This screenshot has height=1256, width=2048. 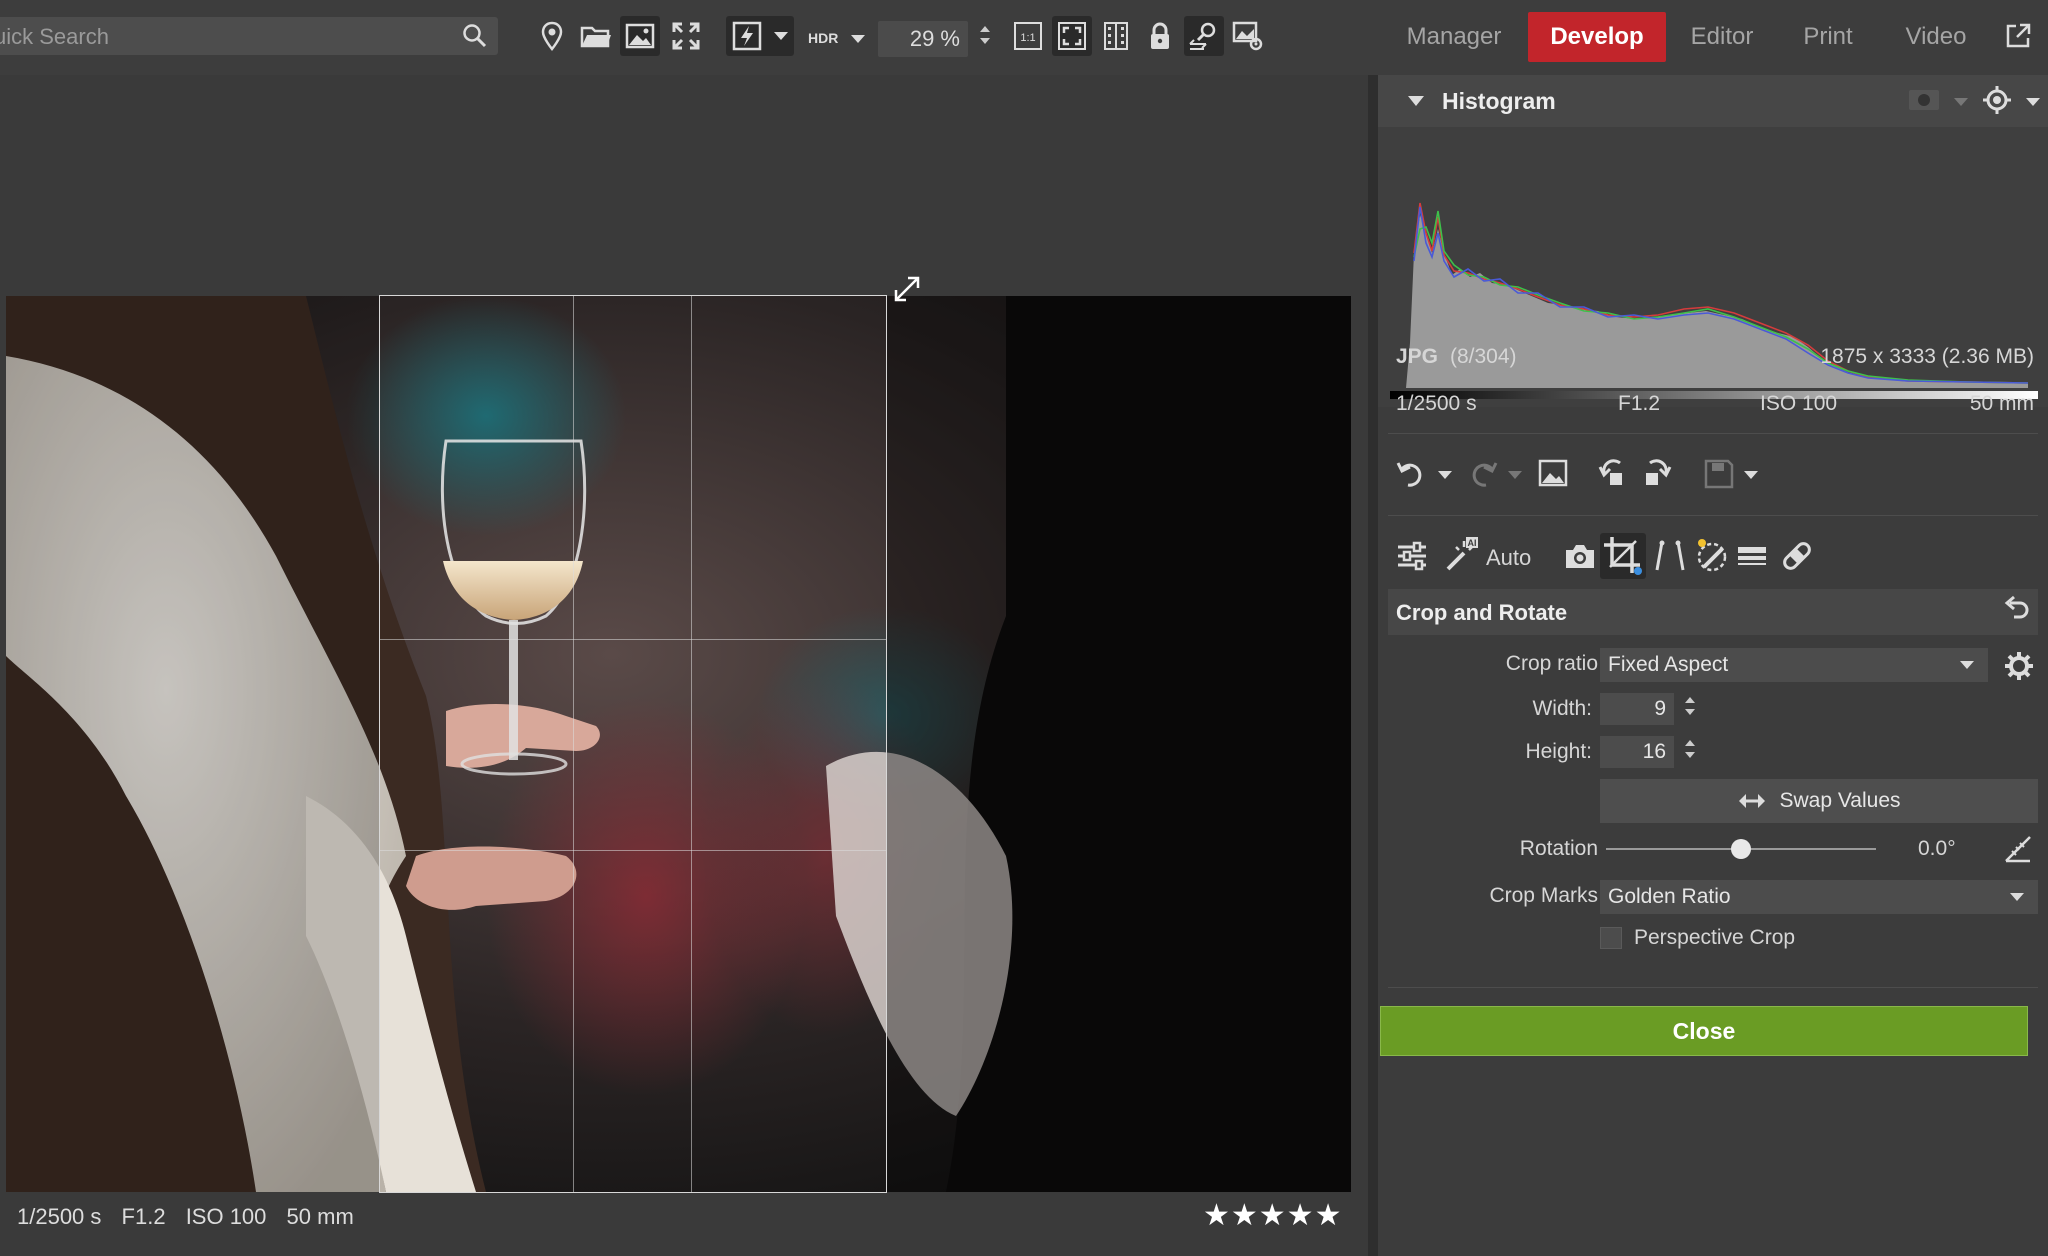 I want to click on swap-values-button: Swap Values, so click(x=1819, y=801).